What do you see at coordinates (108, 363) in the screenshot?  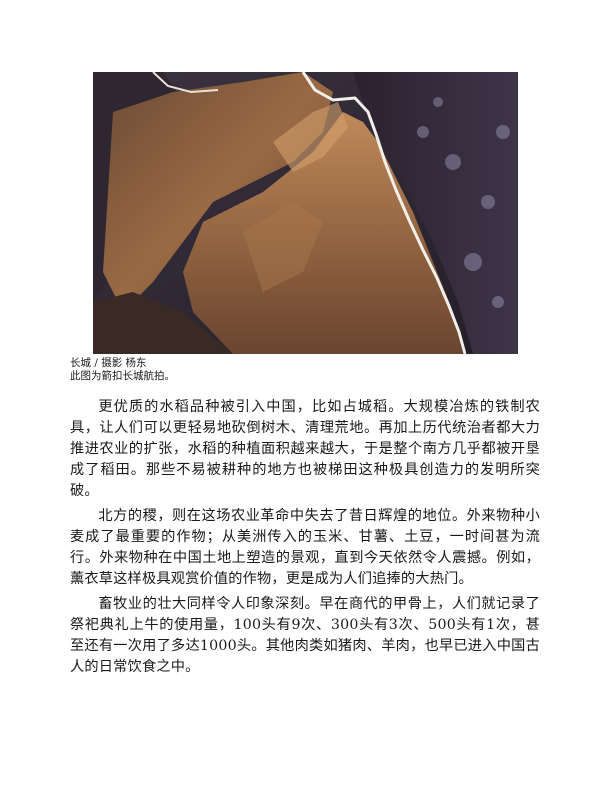 I see `photo-credit: 长城 / 摄影 杨东` at bounding box center [108, 363].